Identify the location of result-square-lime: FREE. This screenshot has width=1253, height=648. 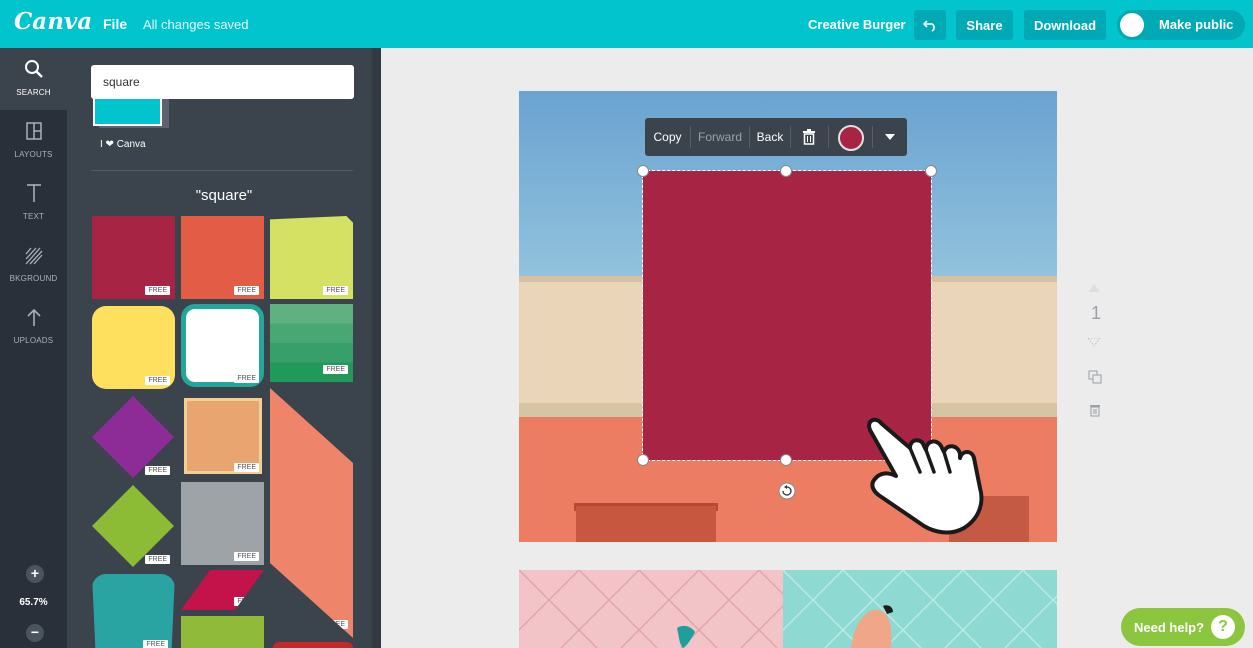
(311, 257).